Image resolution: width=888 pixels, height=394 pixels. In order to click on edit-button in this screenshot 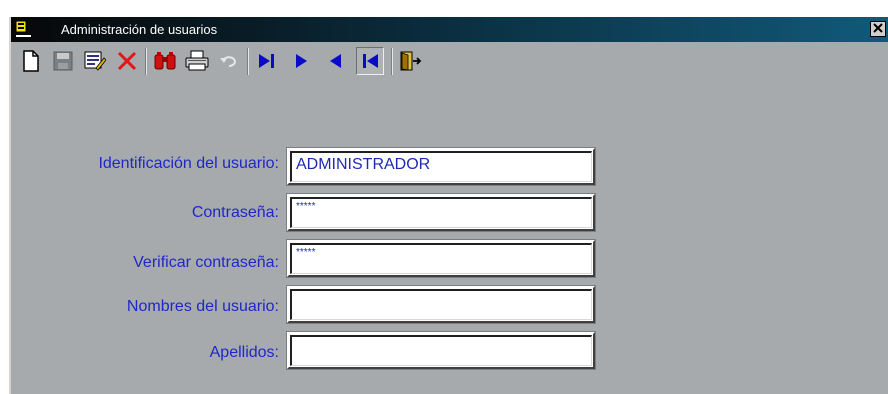, I will do `click(95, 61)`.